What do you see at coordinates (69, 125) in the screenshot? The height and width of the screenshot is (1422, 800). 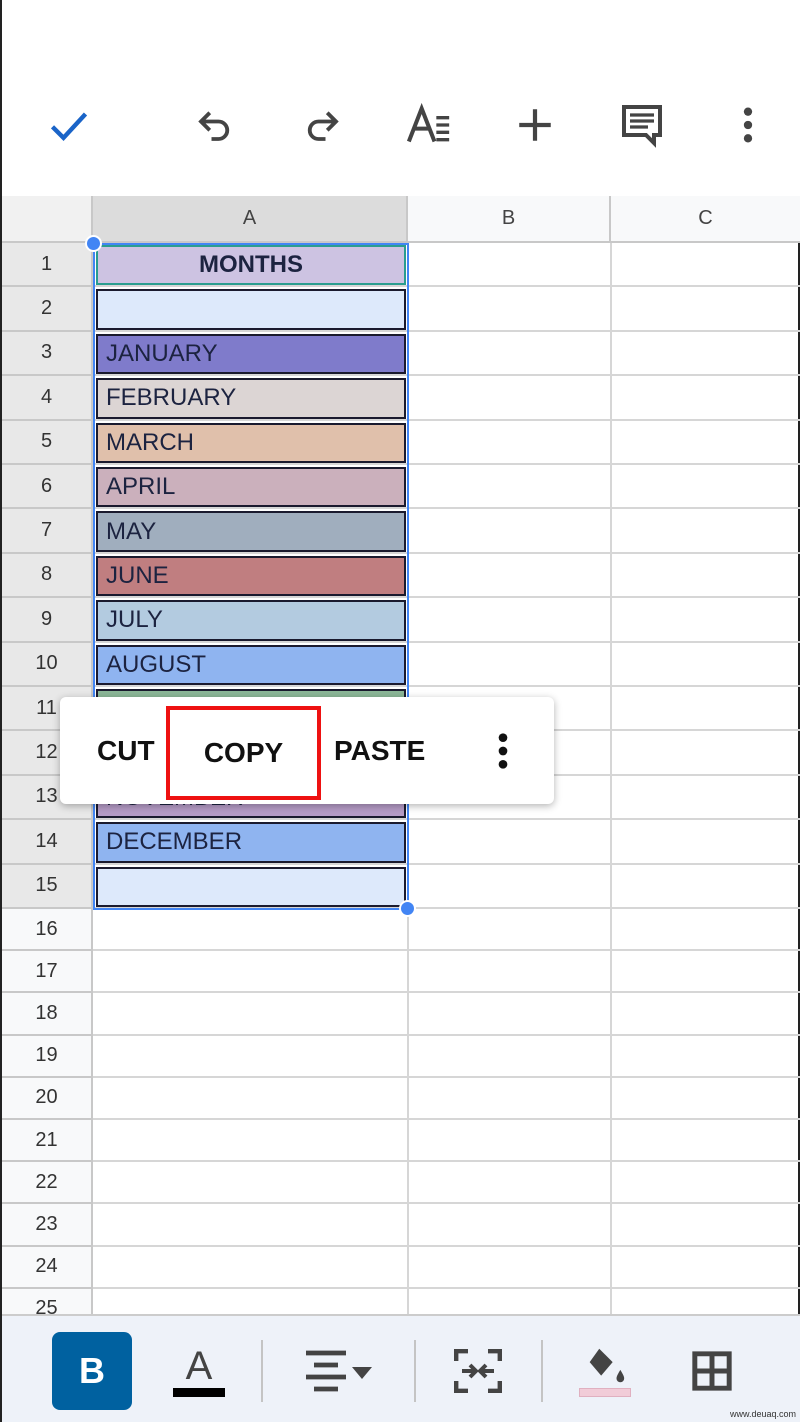 I see `check-icon` at bounding box center [69, 125].